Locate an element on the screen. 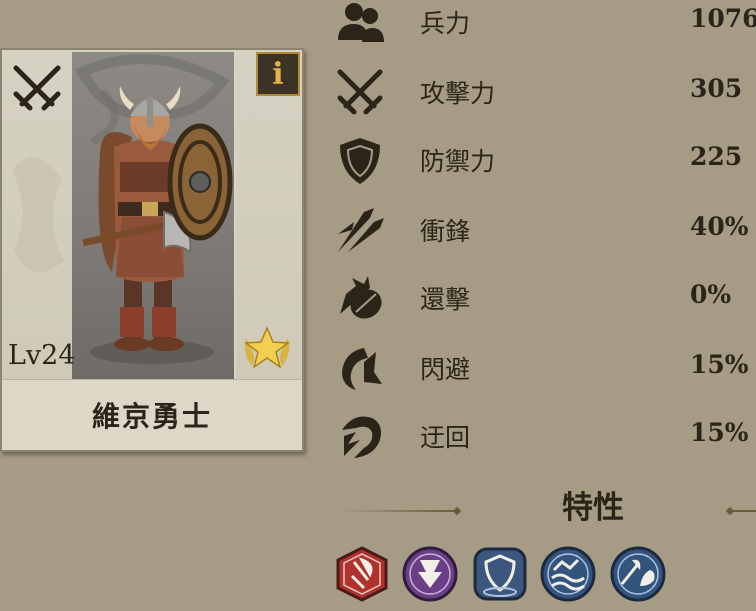 This screenshot has width=756, height=611. stat-value: 225 is located at coordinates (716, 156).